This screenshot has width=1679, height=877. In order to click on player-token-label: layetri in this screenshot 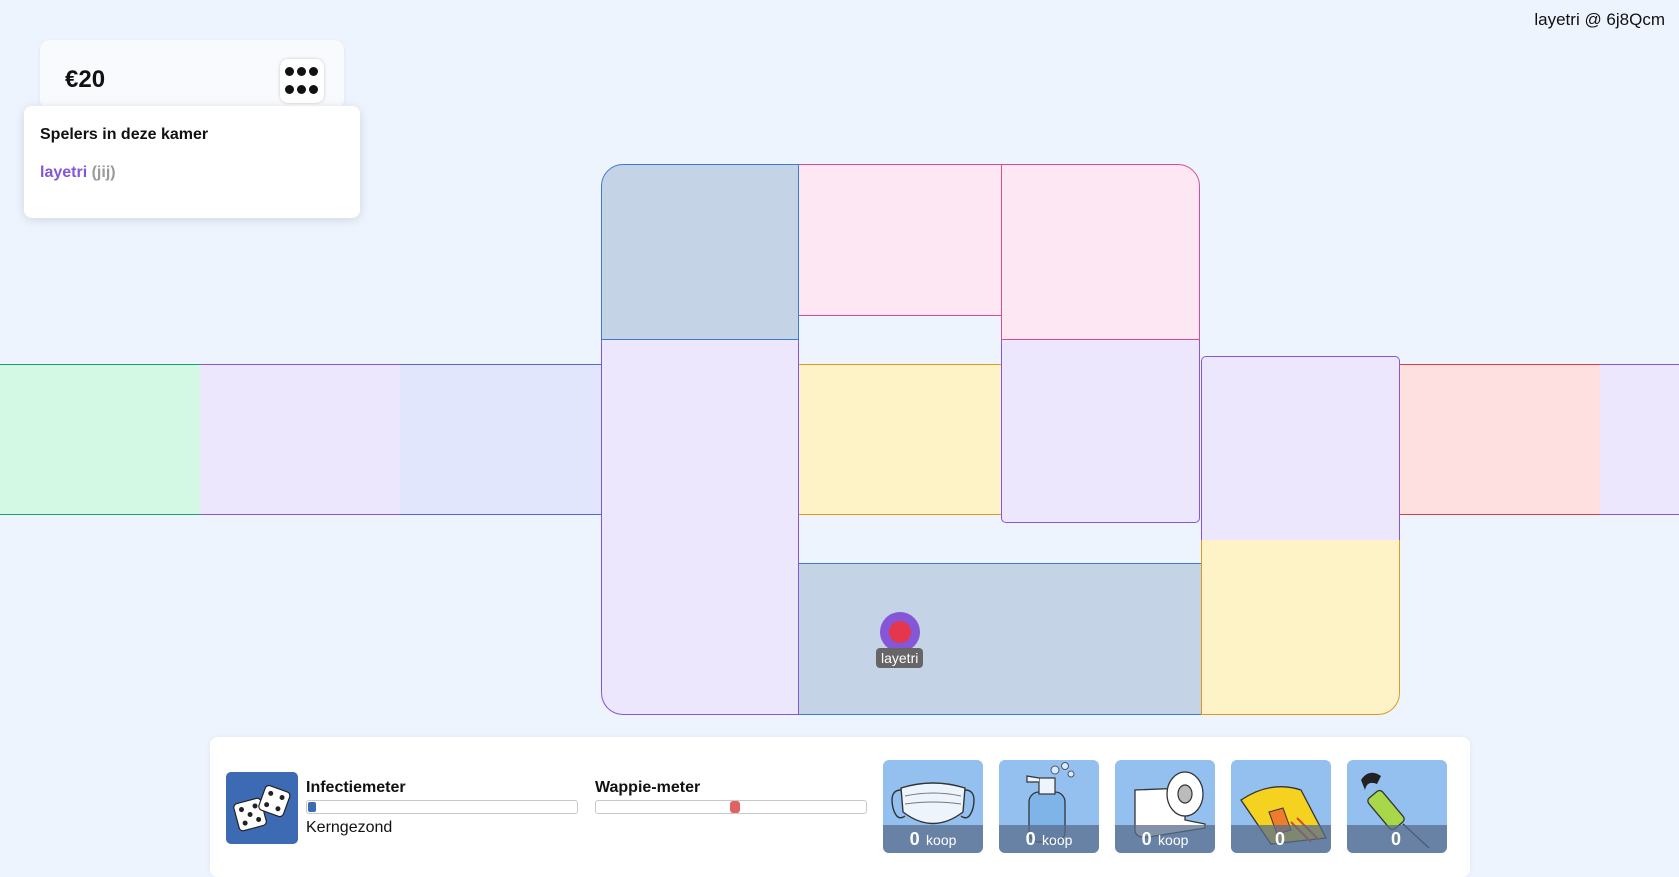, I will do `click(900, 658)`.